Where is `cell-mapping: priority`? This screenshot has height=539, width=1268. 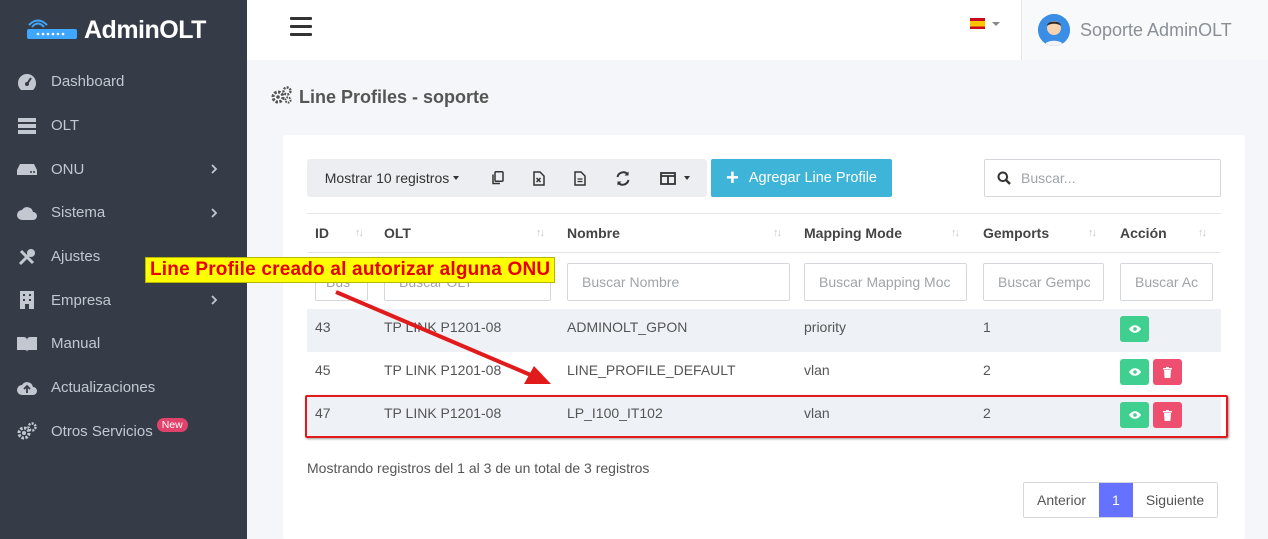 cell-mapping: priority is located at coordinates (825, 327).